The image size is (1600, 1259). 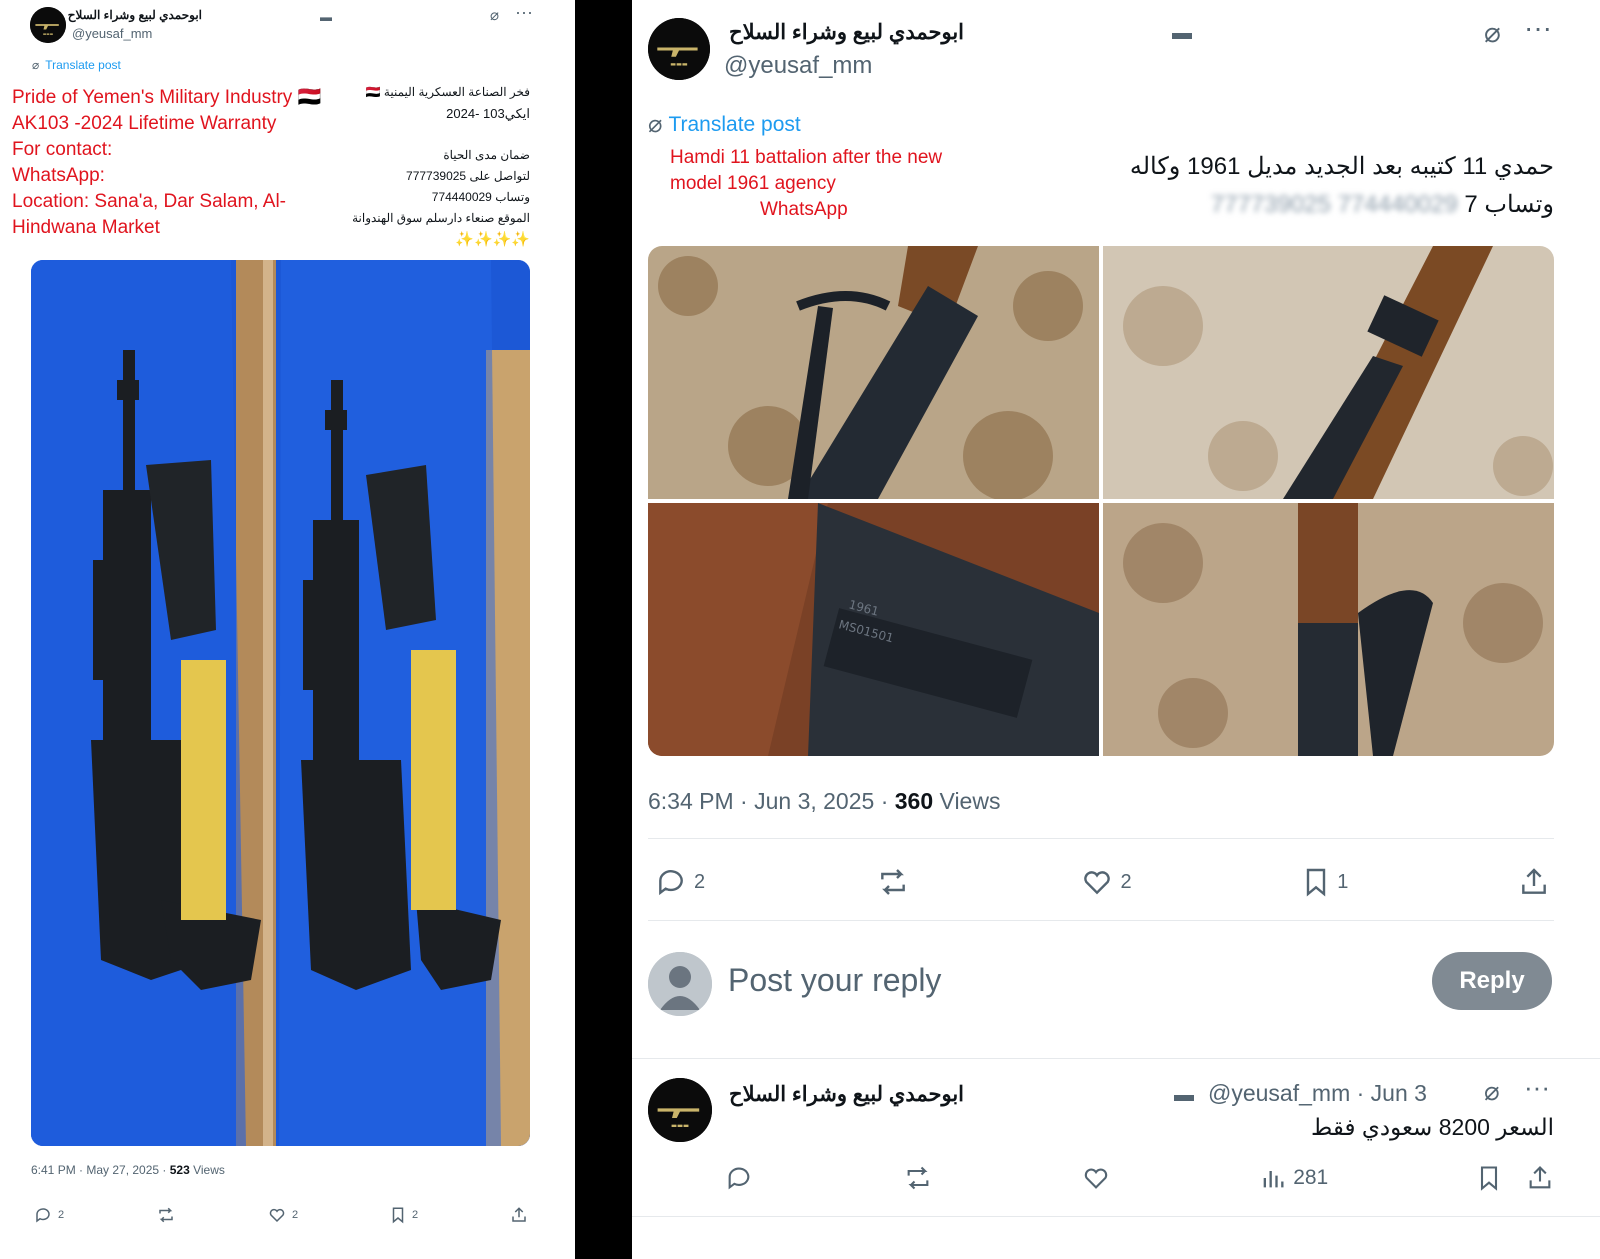 What do you see at coordinates (62, 149) in the screenshot?
I see `translation-line: For contact:` at bounding box center [62, 149].